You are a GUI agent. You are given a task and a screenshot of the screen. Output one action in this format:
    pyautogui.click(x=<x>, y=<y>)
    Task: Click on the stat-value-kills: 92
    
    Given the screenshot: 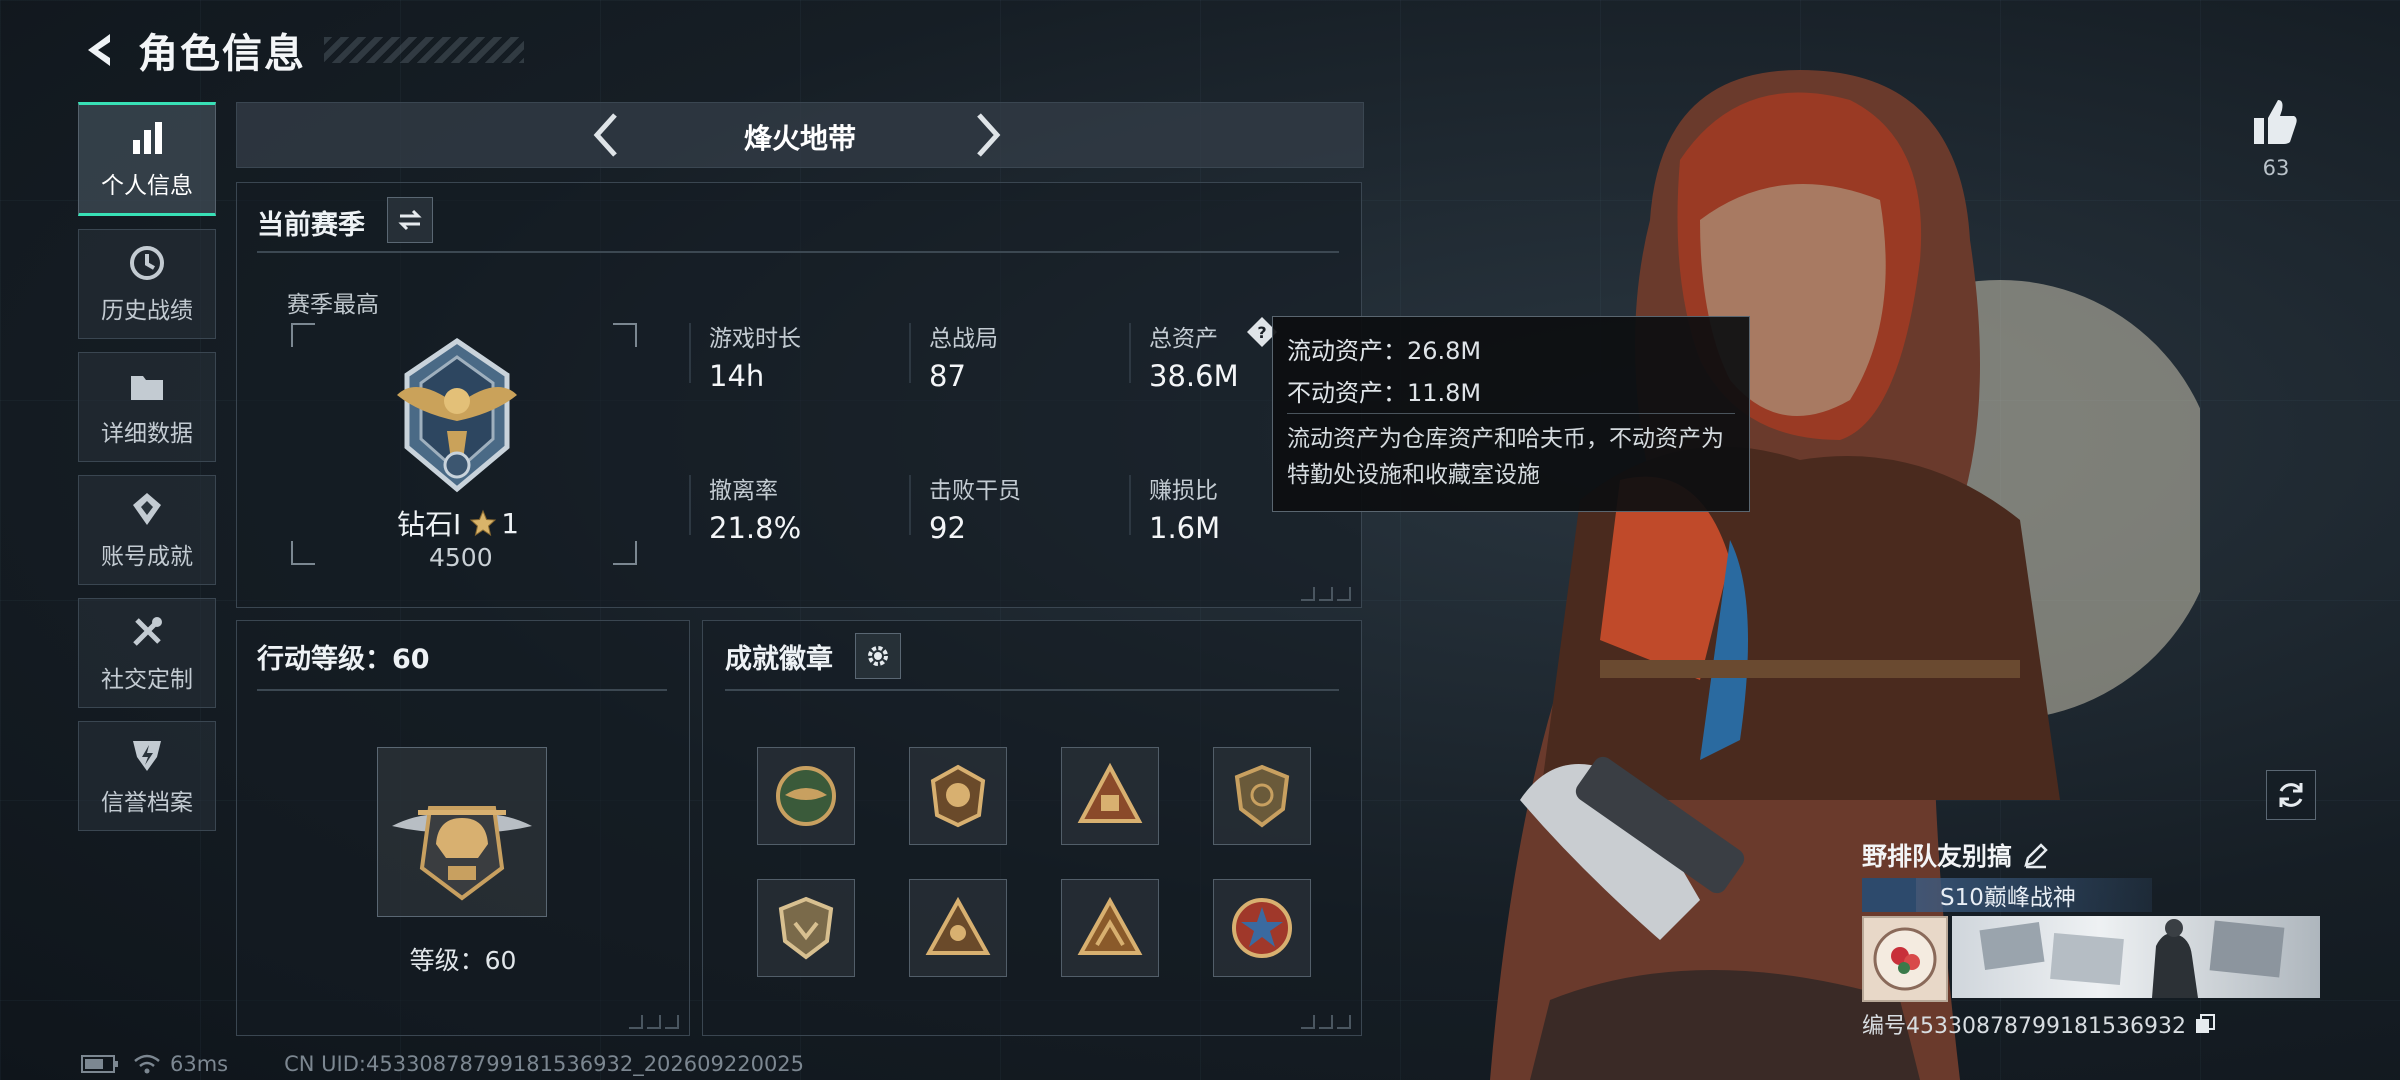 What is the action you would take?
    pyautogui.click(x=947, y=528)
    